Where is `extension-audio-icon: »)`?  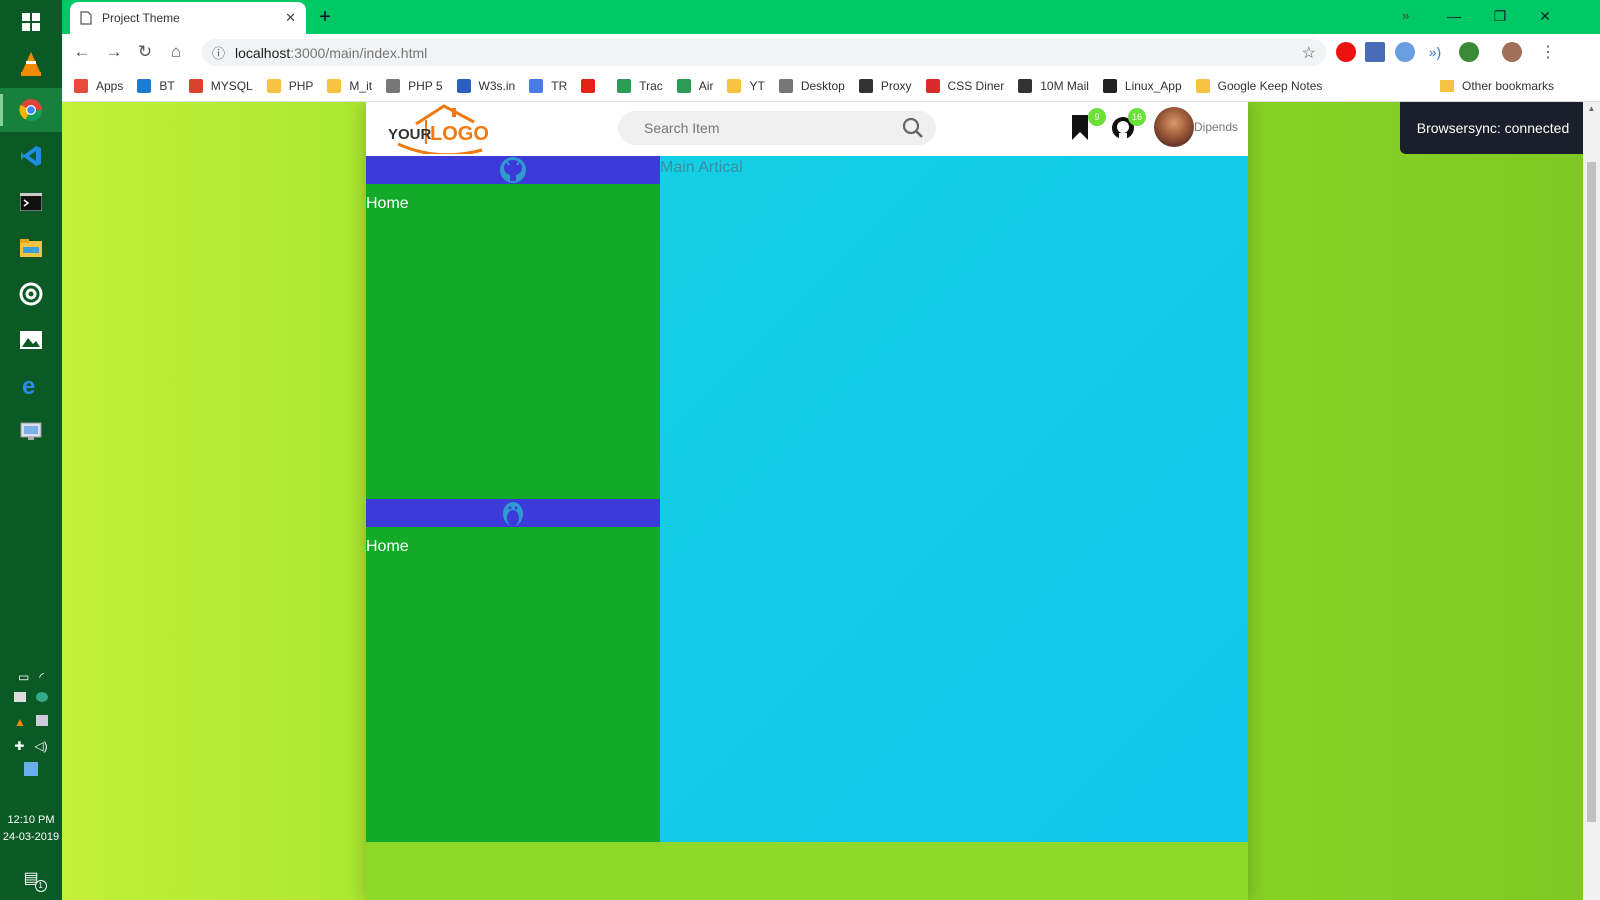 extension-audio-icon: ») is located at coordinates (1435, 52).